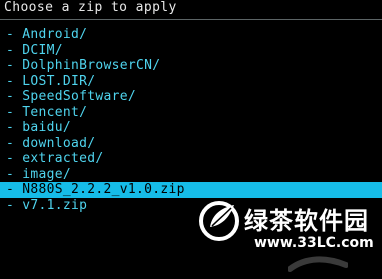  Describe the element at coordinates (191, 35) in the screenshot. I see `list-item-android: - Android/` at that location.